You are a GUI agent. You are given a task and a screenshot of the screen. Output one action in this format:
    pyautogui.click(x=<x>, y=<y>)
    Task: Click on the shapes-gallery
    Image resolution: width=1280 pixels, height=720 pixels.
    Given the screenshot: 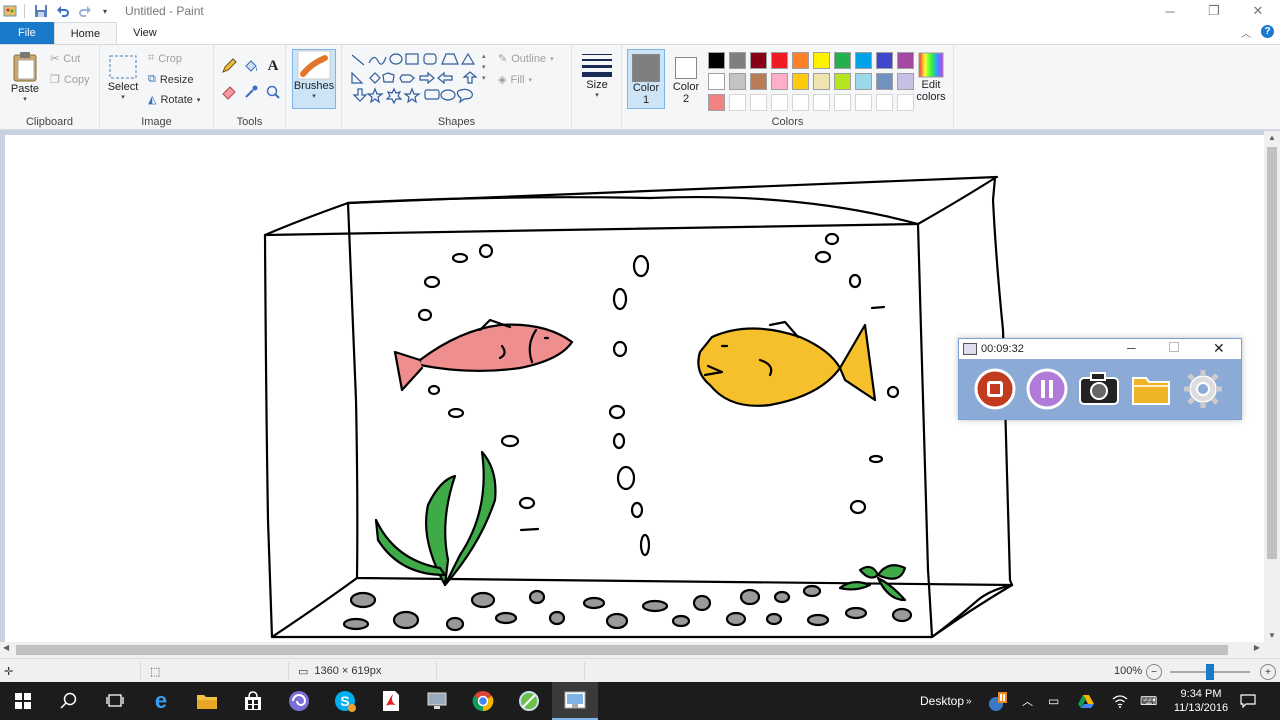 What is the action you would take?
    pyautogui.click(x=418, y=80)
    